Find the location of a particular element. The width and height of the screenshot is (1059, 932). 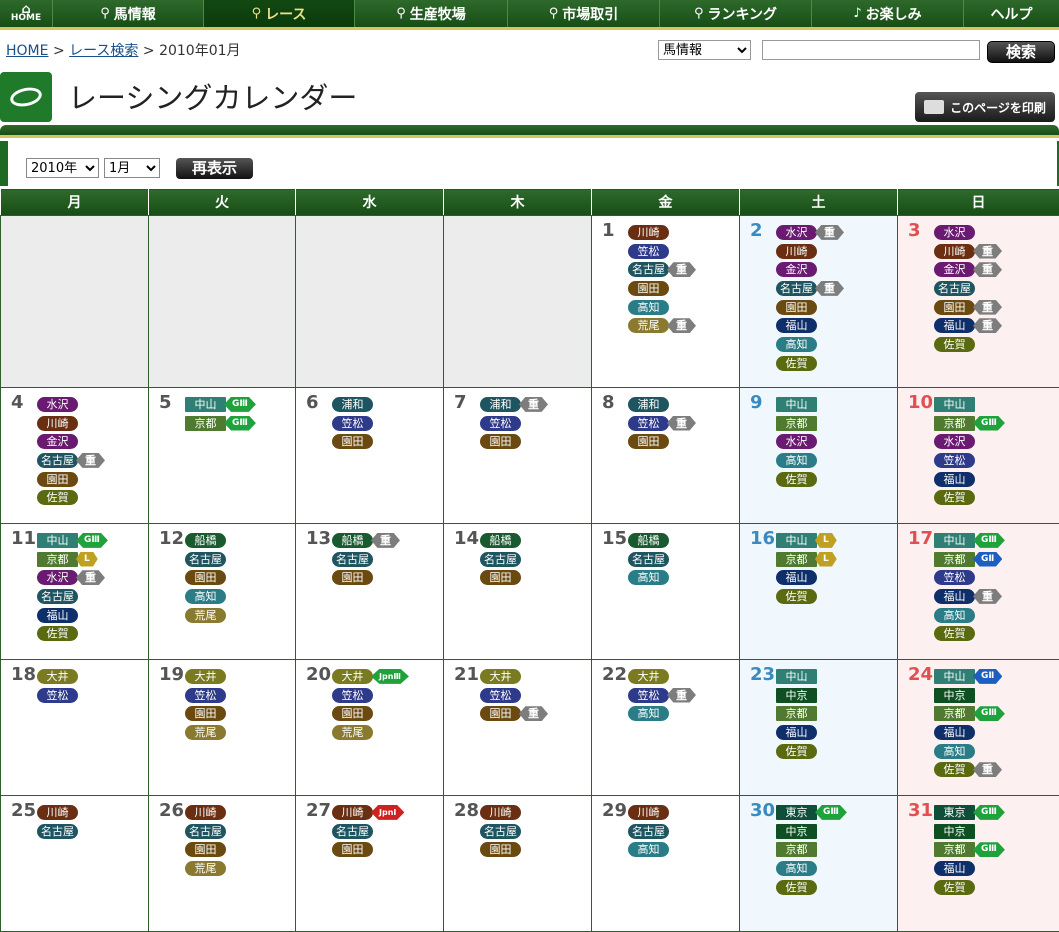

nav-item: ⚲レース is located at coordinates (278, 13).